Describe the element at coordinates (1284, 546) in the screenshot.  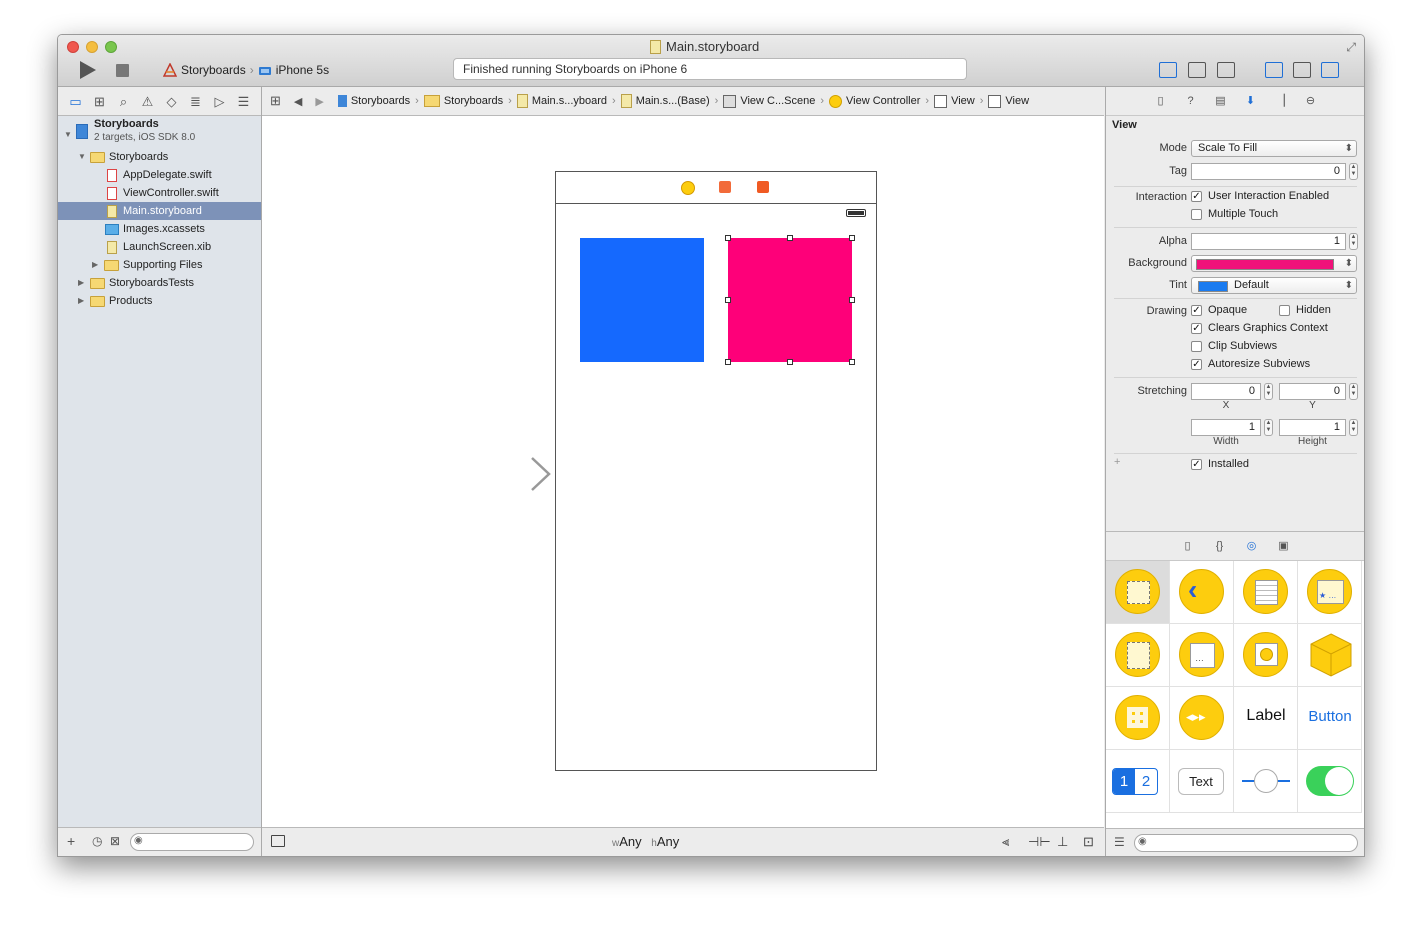
I see `media-library-icon: ▣` at that location.